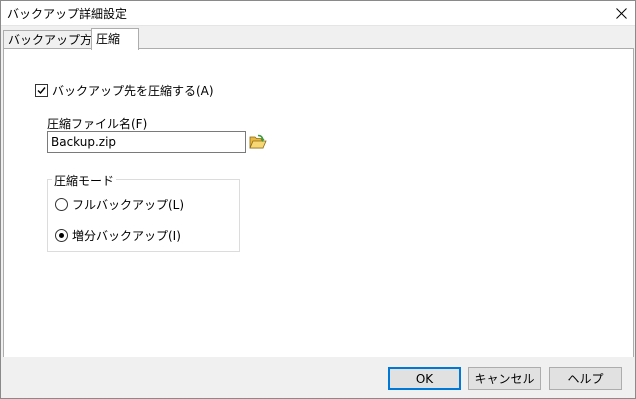 The image size is (636, 399). Describe the element at coordinates (108, 39) in the screenshot. I see `tab-label: 圧縮` at that location.